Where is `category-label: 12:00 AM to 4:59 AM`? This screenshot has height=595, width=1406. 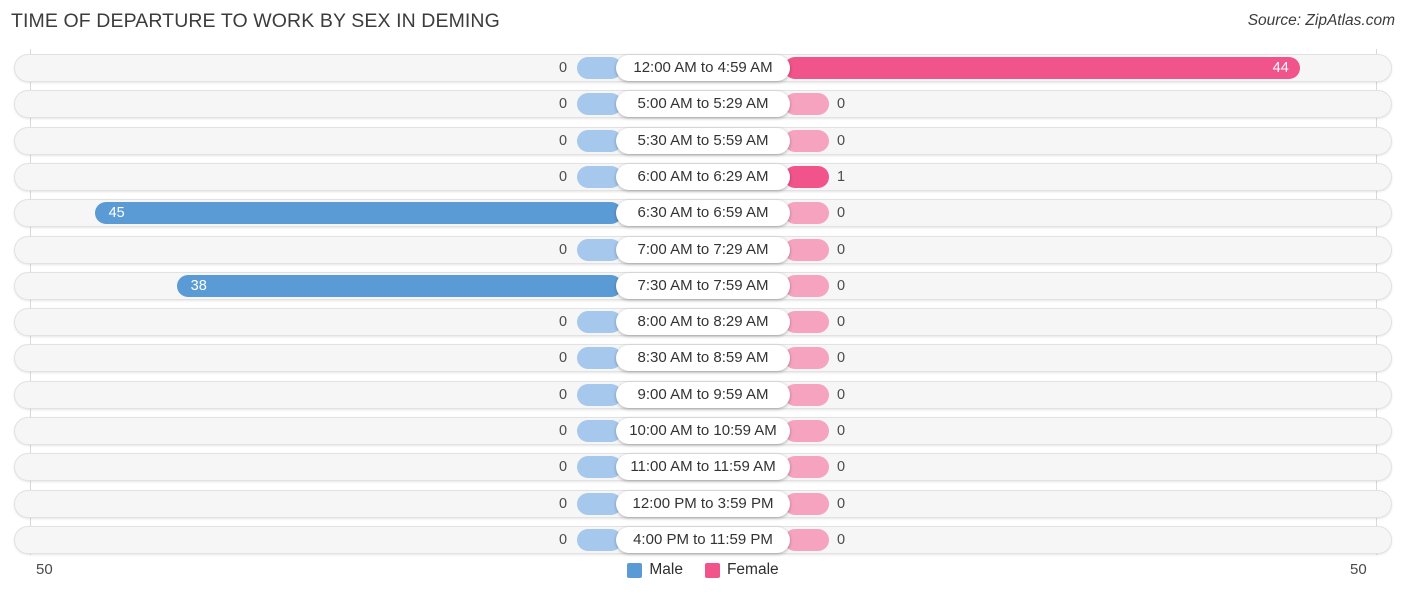 category-label: 12:00 AM to 4:59 AM is located at coordinates (703, 68).